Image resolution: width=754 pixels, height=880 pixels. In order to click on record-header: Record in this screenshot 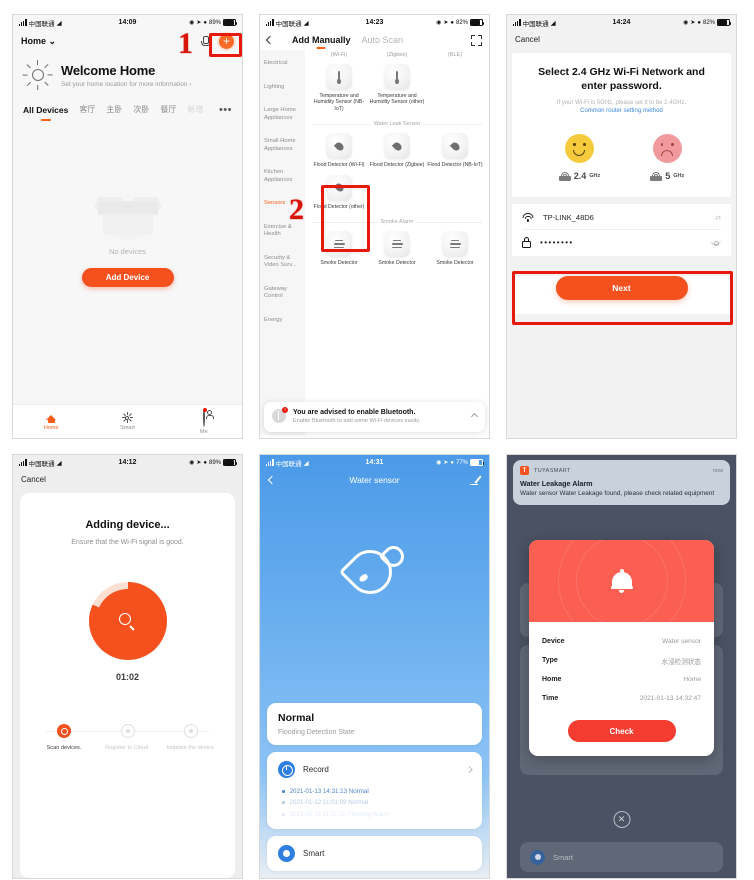, I will do `click(375, 769)`.